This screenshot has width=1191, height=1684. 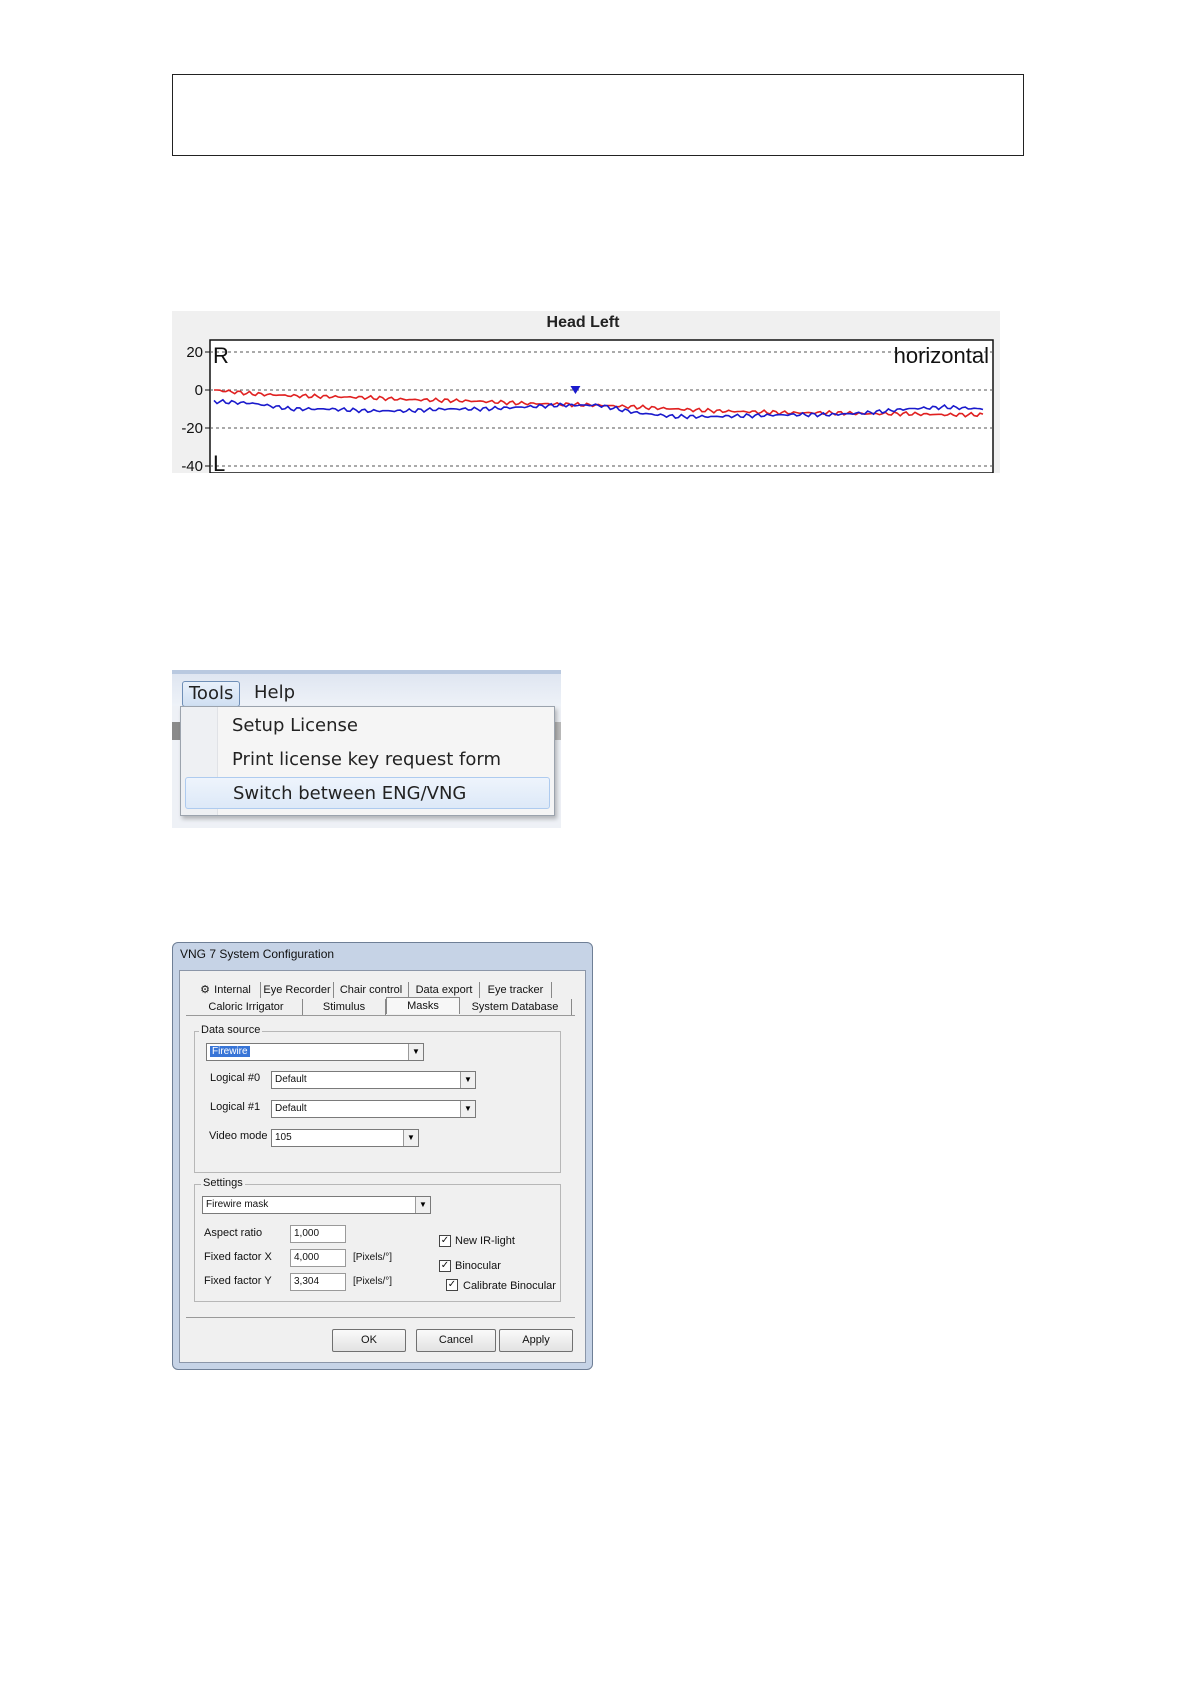 I want to click on y-tick-label: 20, so click(x=194, y=352).